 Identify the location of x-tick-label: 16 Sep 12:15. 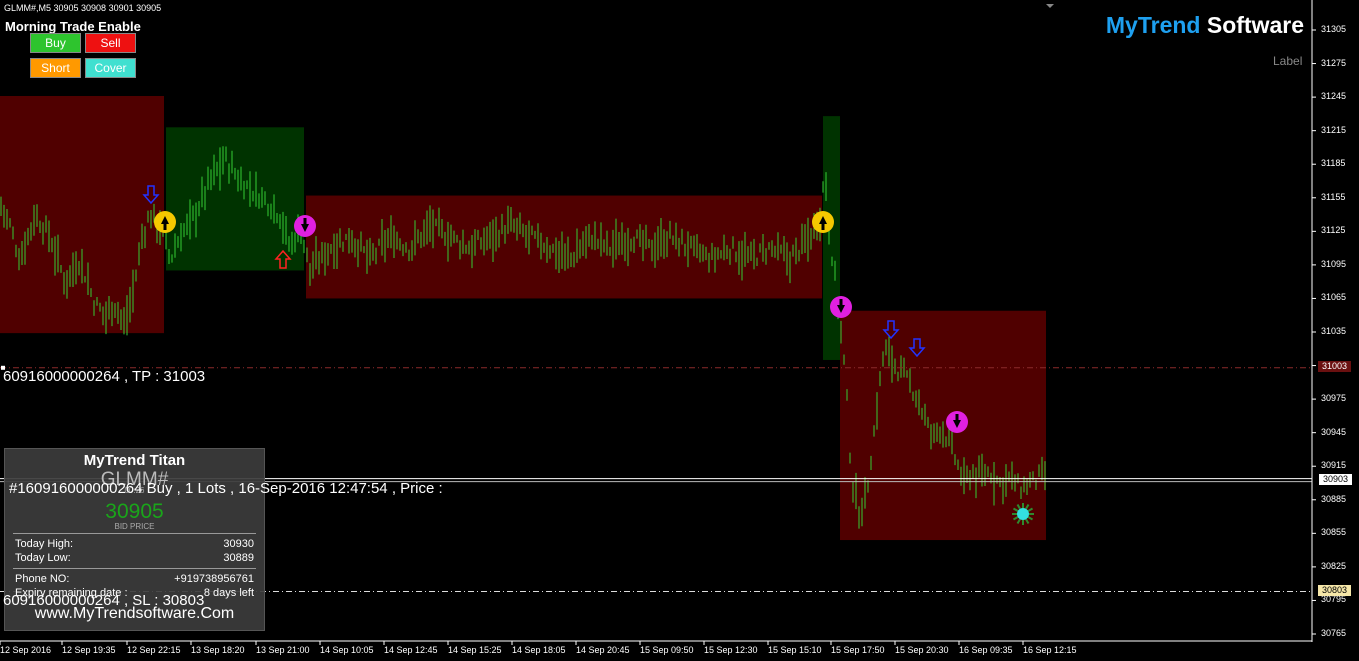
(1050, 650).